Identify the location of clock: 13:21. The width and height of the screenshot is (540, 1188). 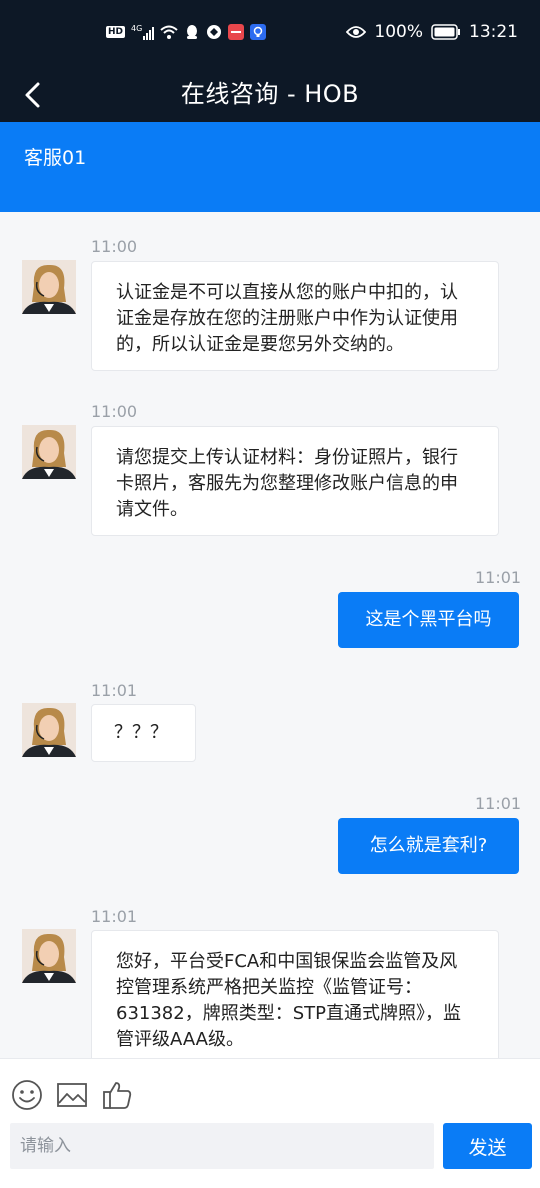
(493, 32).